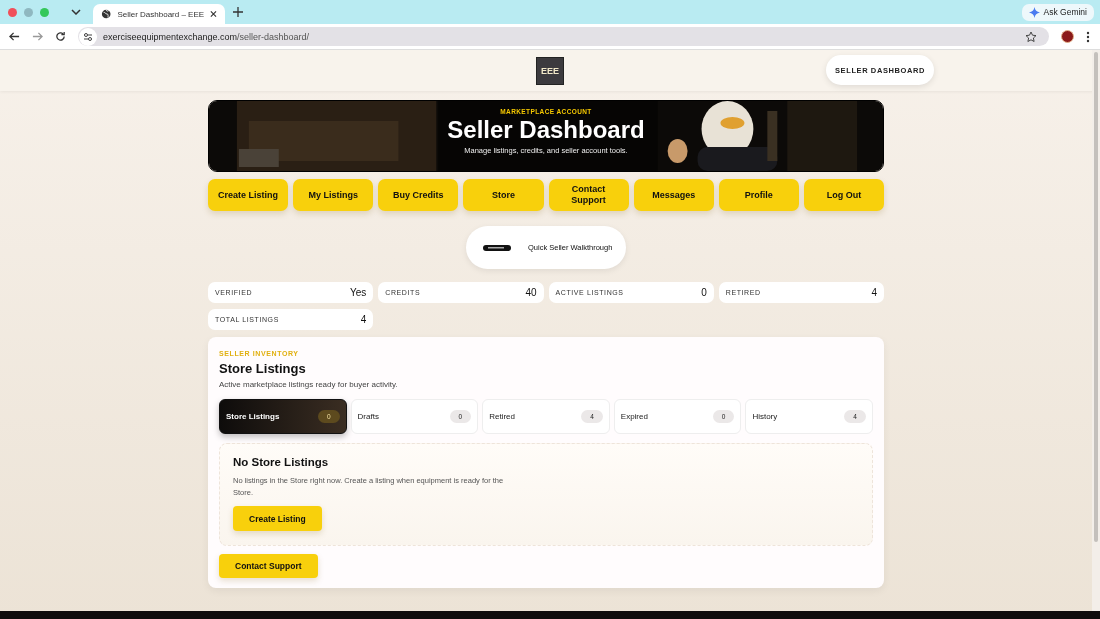 This screenshot has height=619, width=1100. I want to click on profile-avatar, so click(1067, 36).